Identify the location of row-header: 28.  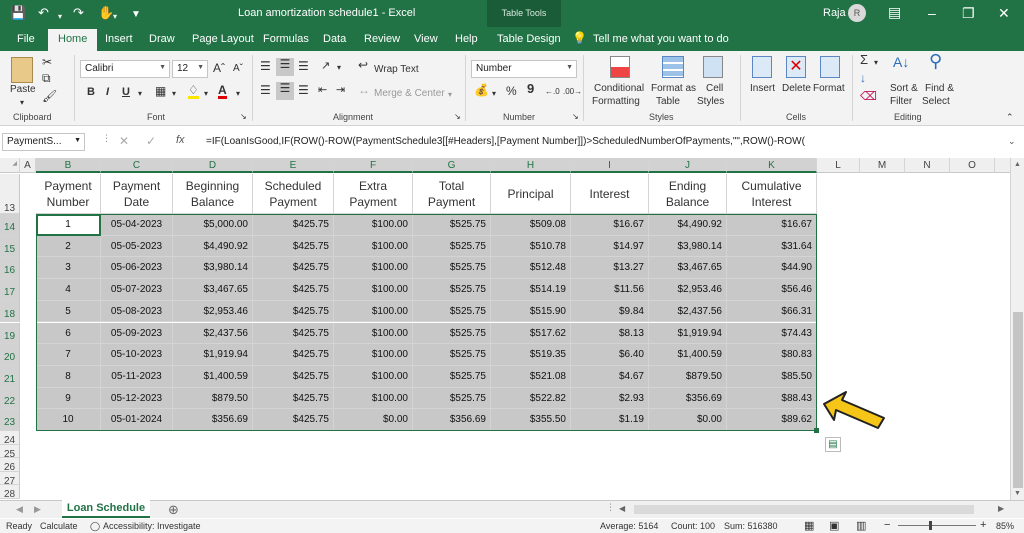
(10, 492).